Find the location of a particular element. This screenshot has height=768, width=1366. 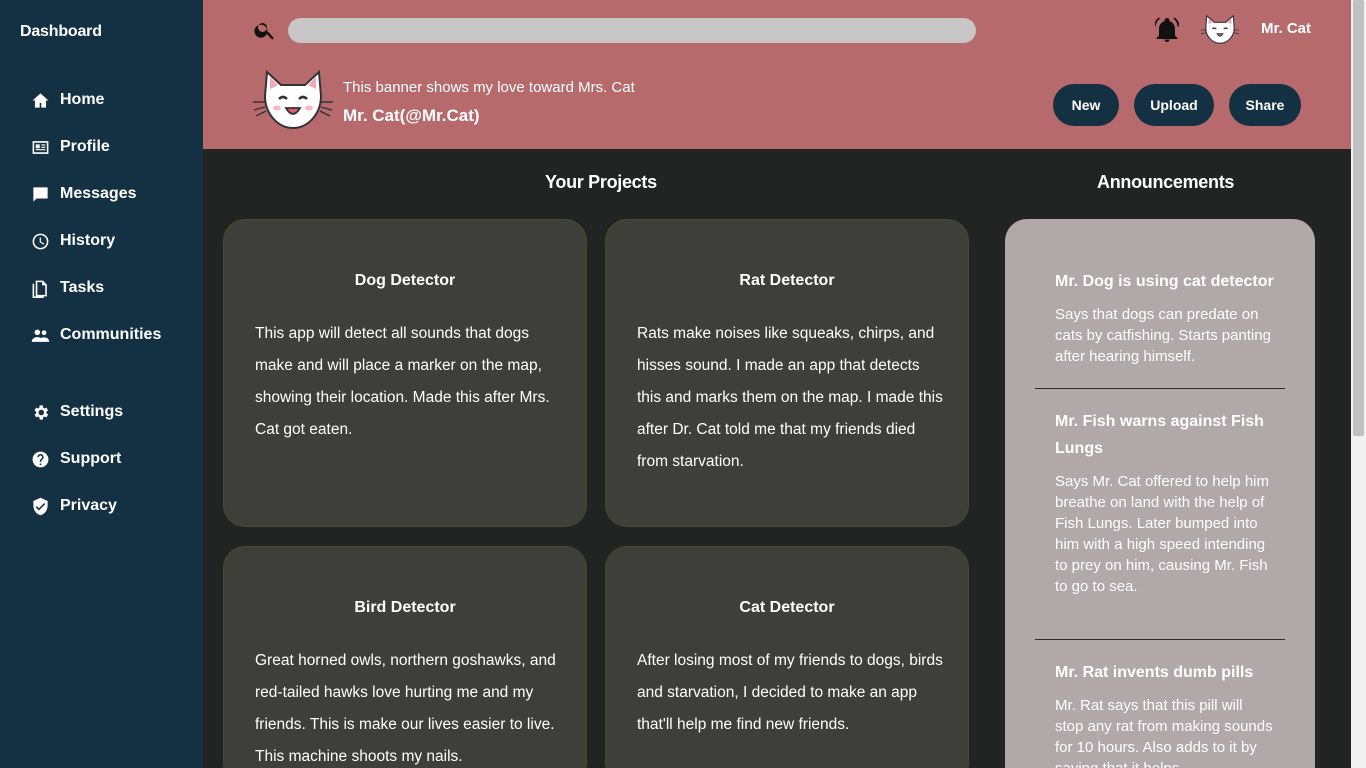

sidebar-item-support: Support is located at coordinates (75, 459).